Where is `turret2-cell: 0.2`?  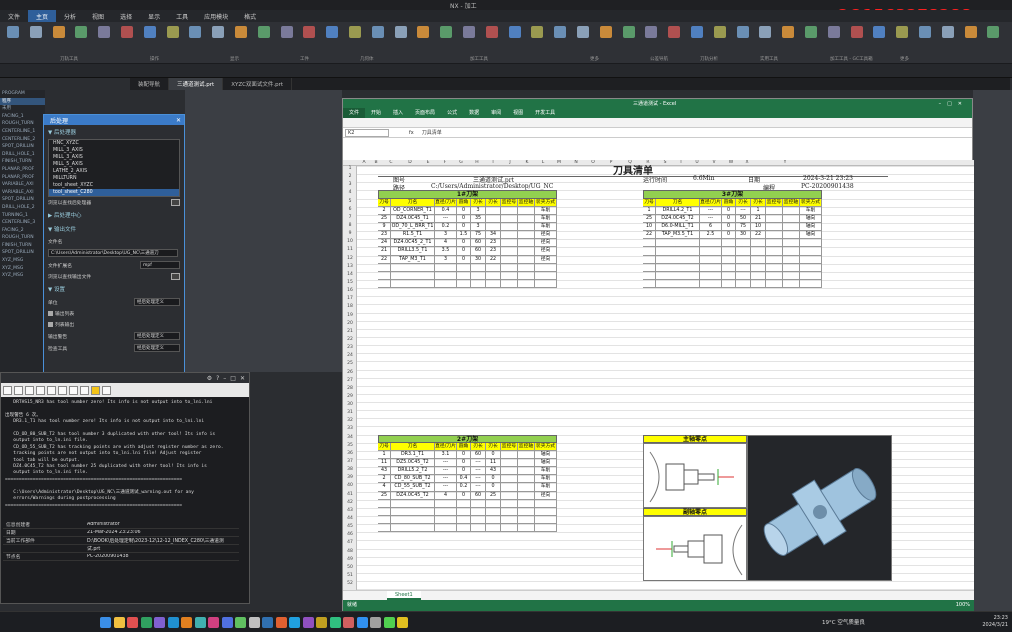
turret2-cell: 0.2 is located at coordinates (464, 487).